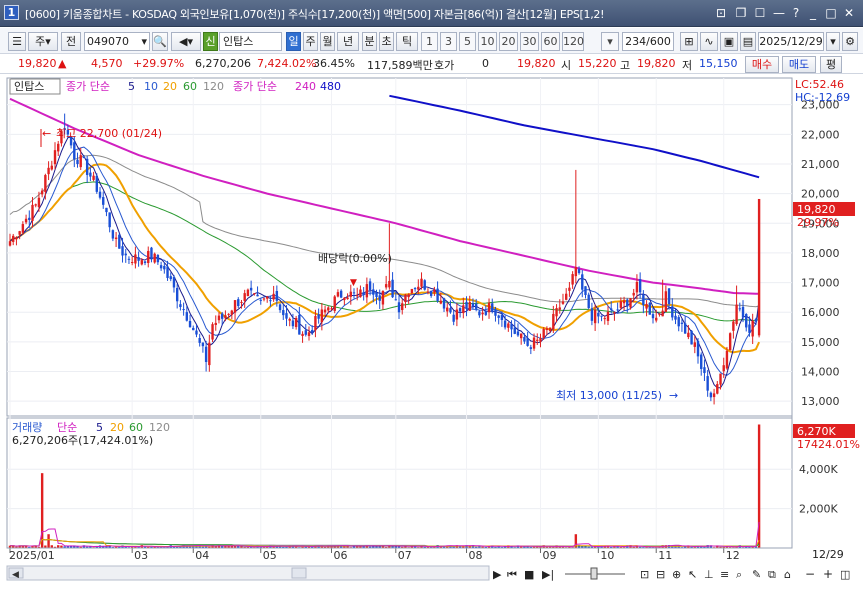  Describe the element at coordinates (721, 13) in the screenshot. I see `link-icon: ⊡` at that location.